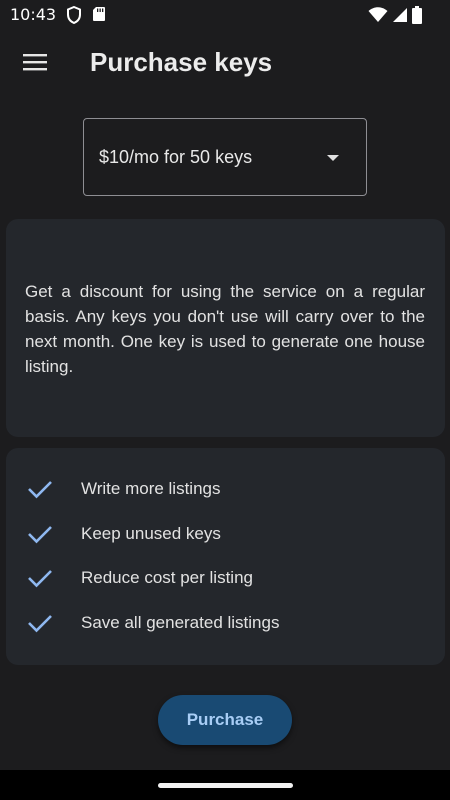  Describe the element at coordinates (225, 720) in the screenshot. I see `purchase-button: Purchase` at that location.